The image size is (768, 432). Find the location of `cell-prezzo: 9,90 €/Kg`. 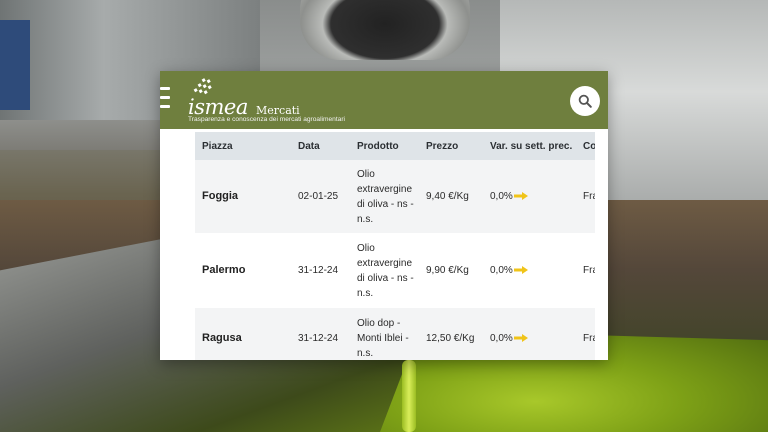

cell-prezzo: 9,90 €/Kg is located at coordinates (451, 270).